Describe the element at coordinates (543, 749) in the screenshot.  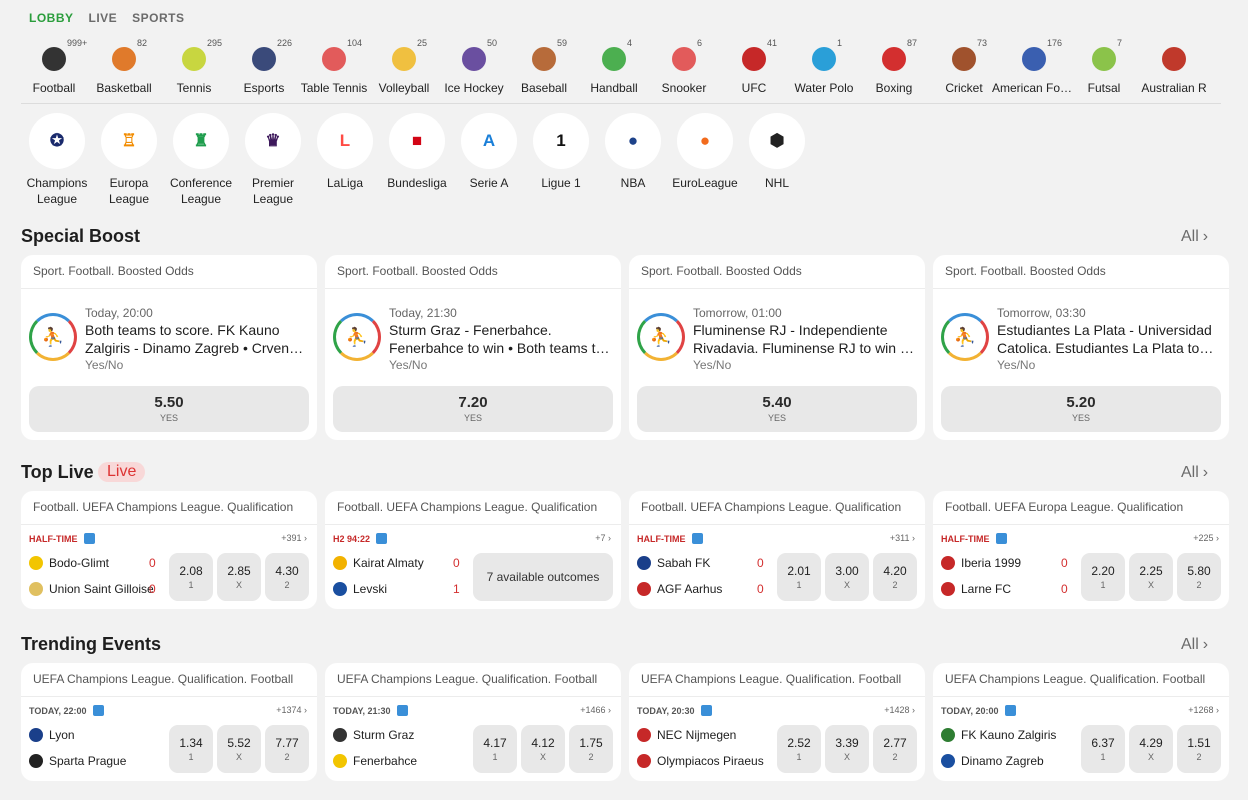
I see `odd-button: 4.12 X` at that location.